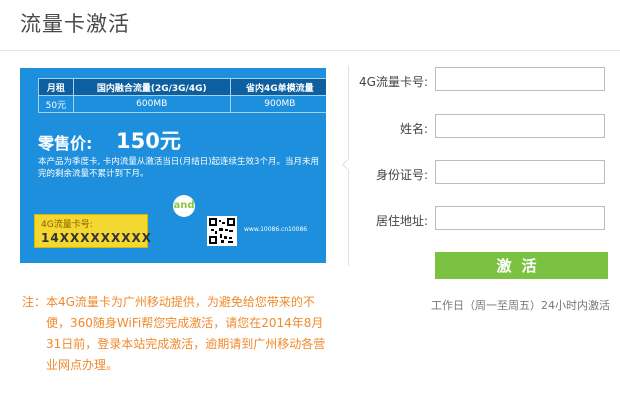 The height and width of the screenshot is (400, 620). What do you see at coordinates (310, 50) in the screenshot?
I see `header-divider` at bounding box center [310, 50].